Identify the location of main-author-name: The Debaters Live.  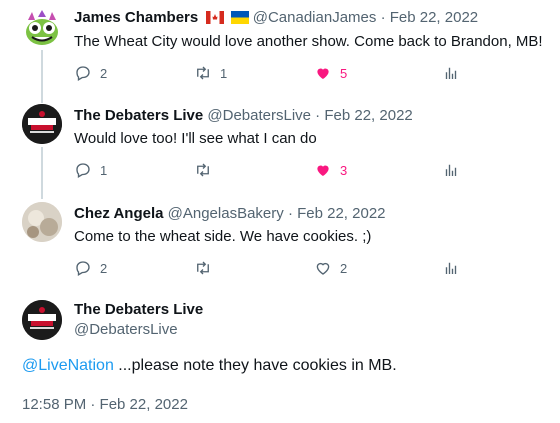
(138, 310).